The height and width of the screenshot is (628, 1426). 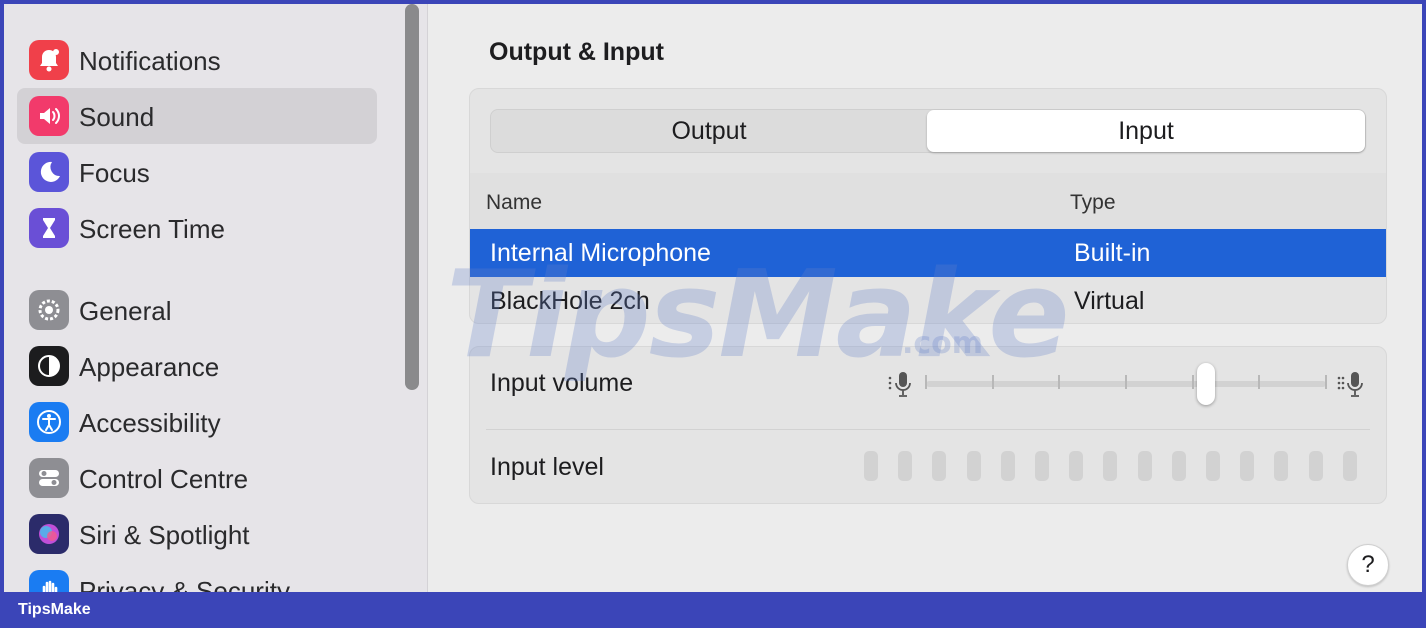 I want to click on input-level-label: Input level, so click(x=547, y=467).